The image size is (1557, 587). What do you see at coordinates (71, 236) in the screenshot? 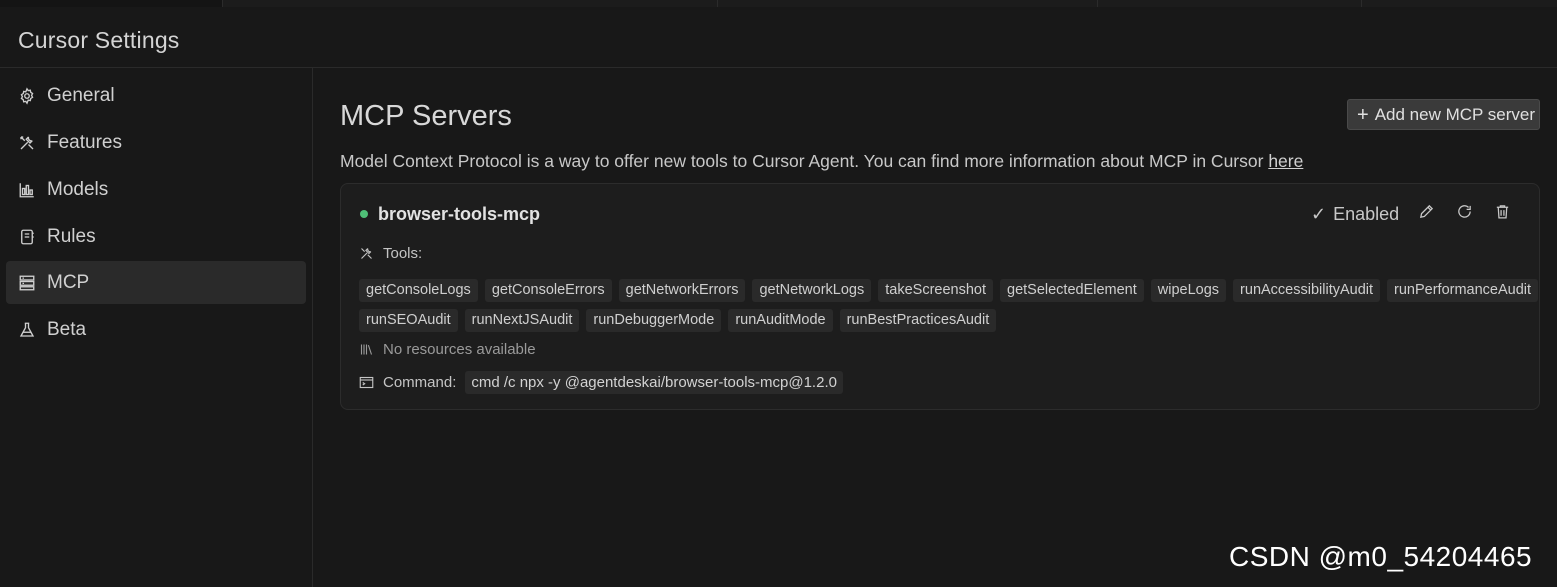
I see `sidebar-item-label: Rules` at bounding box center [71, 236].